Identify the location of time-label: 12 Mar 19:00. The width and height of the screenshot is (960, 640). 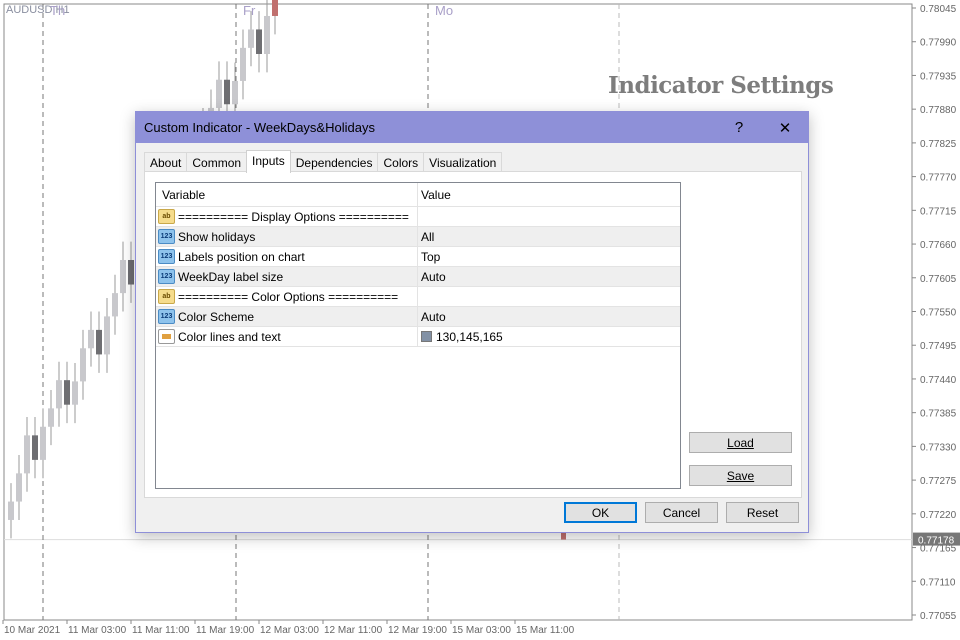
(417, 630).